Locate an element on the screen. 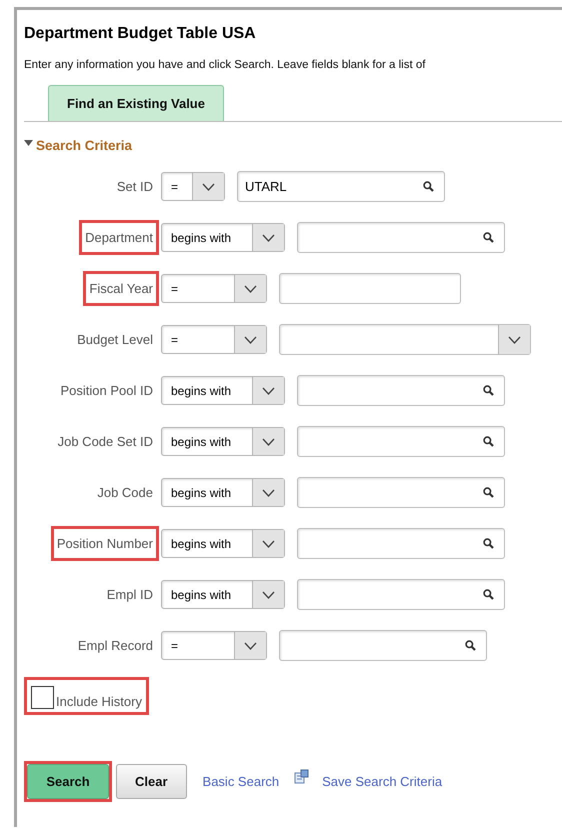 The image size is (562, 830). save-search-criteria-link: Save Search Criteria is located at coordinates (382, 781).